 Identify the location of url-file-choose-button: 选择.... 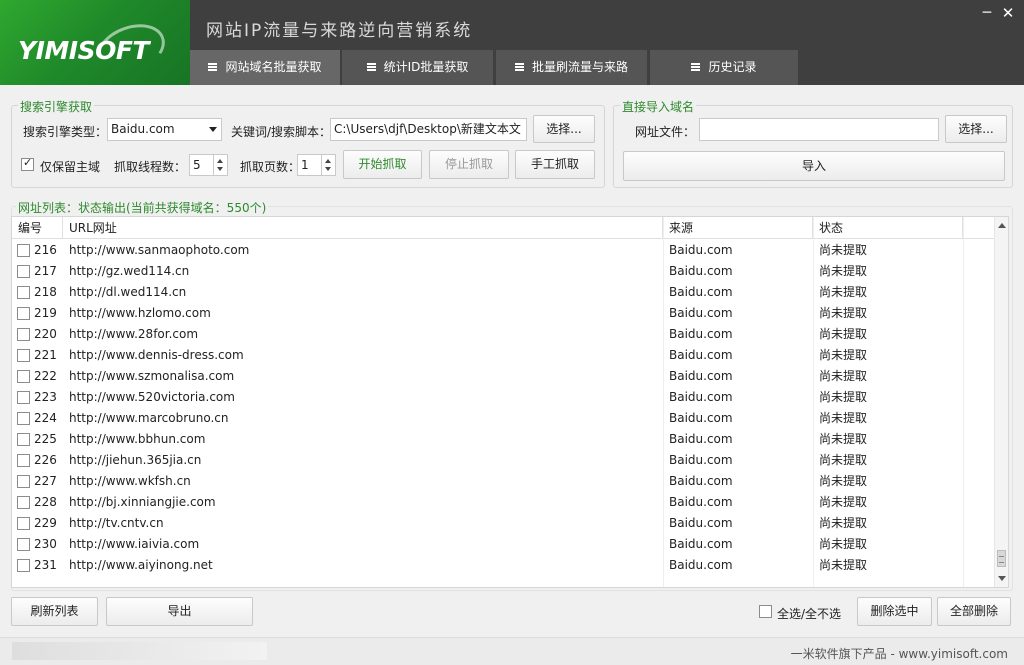
(976, 129).